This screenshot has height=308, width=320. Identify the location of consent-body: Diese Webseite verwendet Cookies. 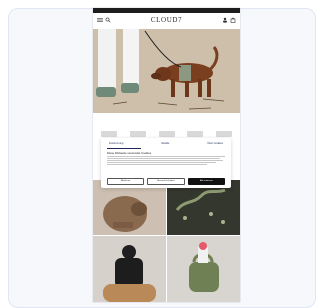
(166, 164).